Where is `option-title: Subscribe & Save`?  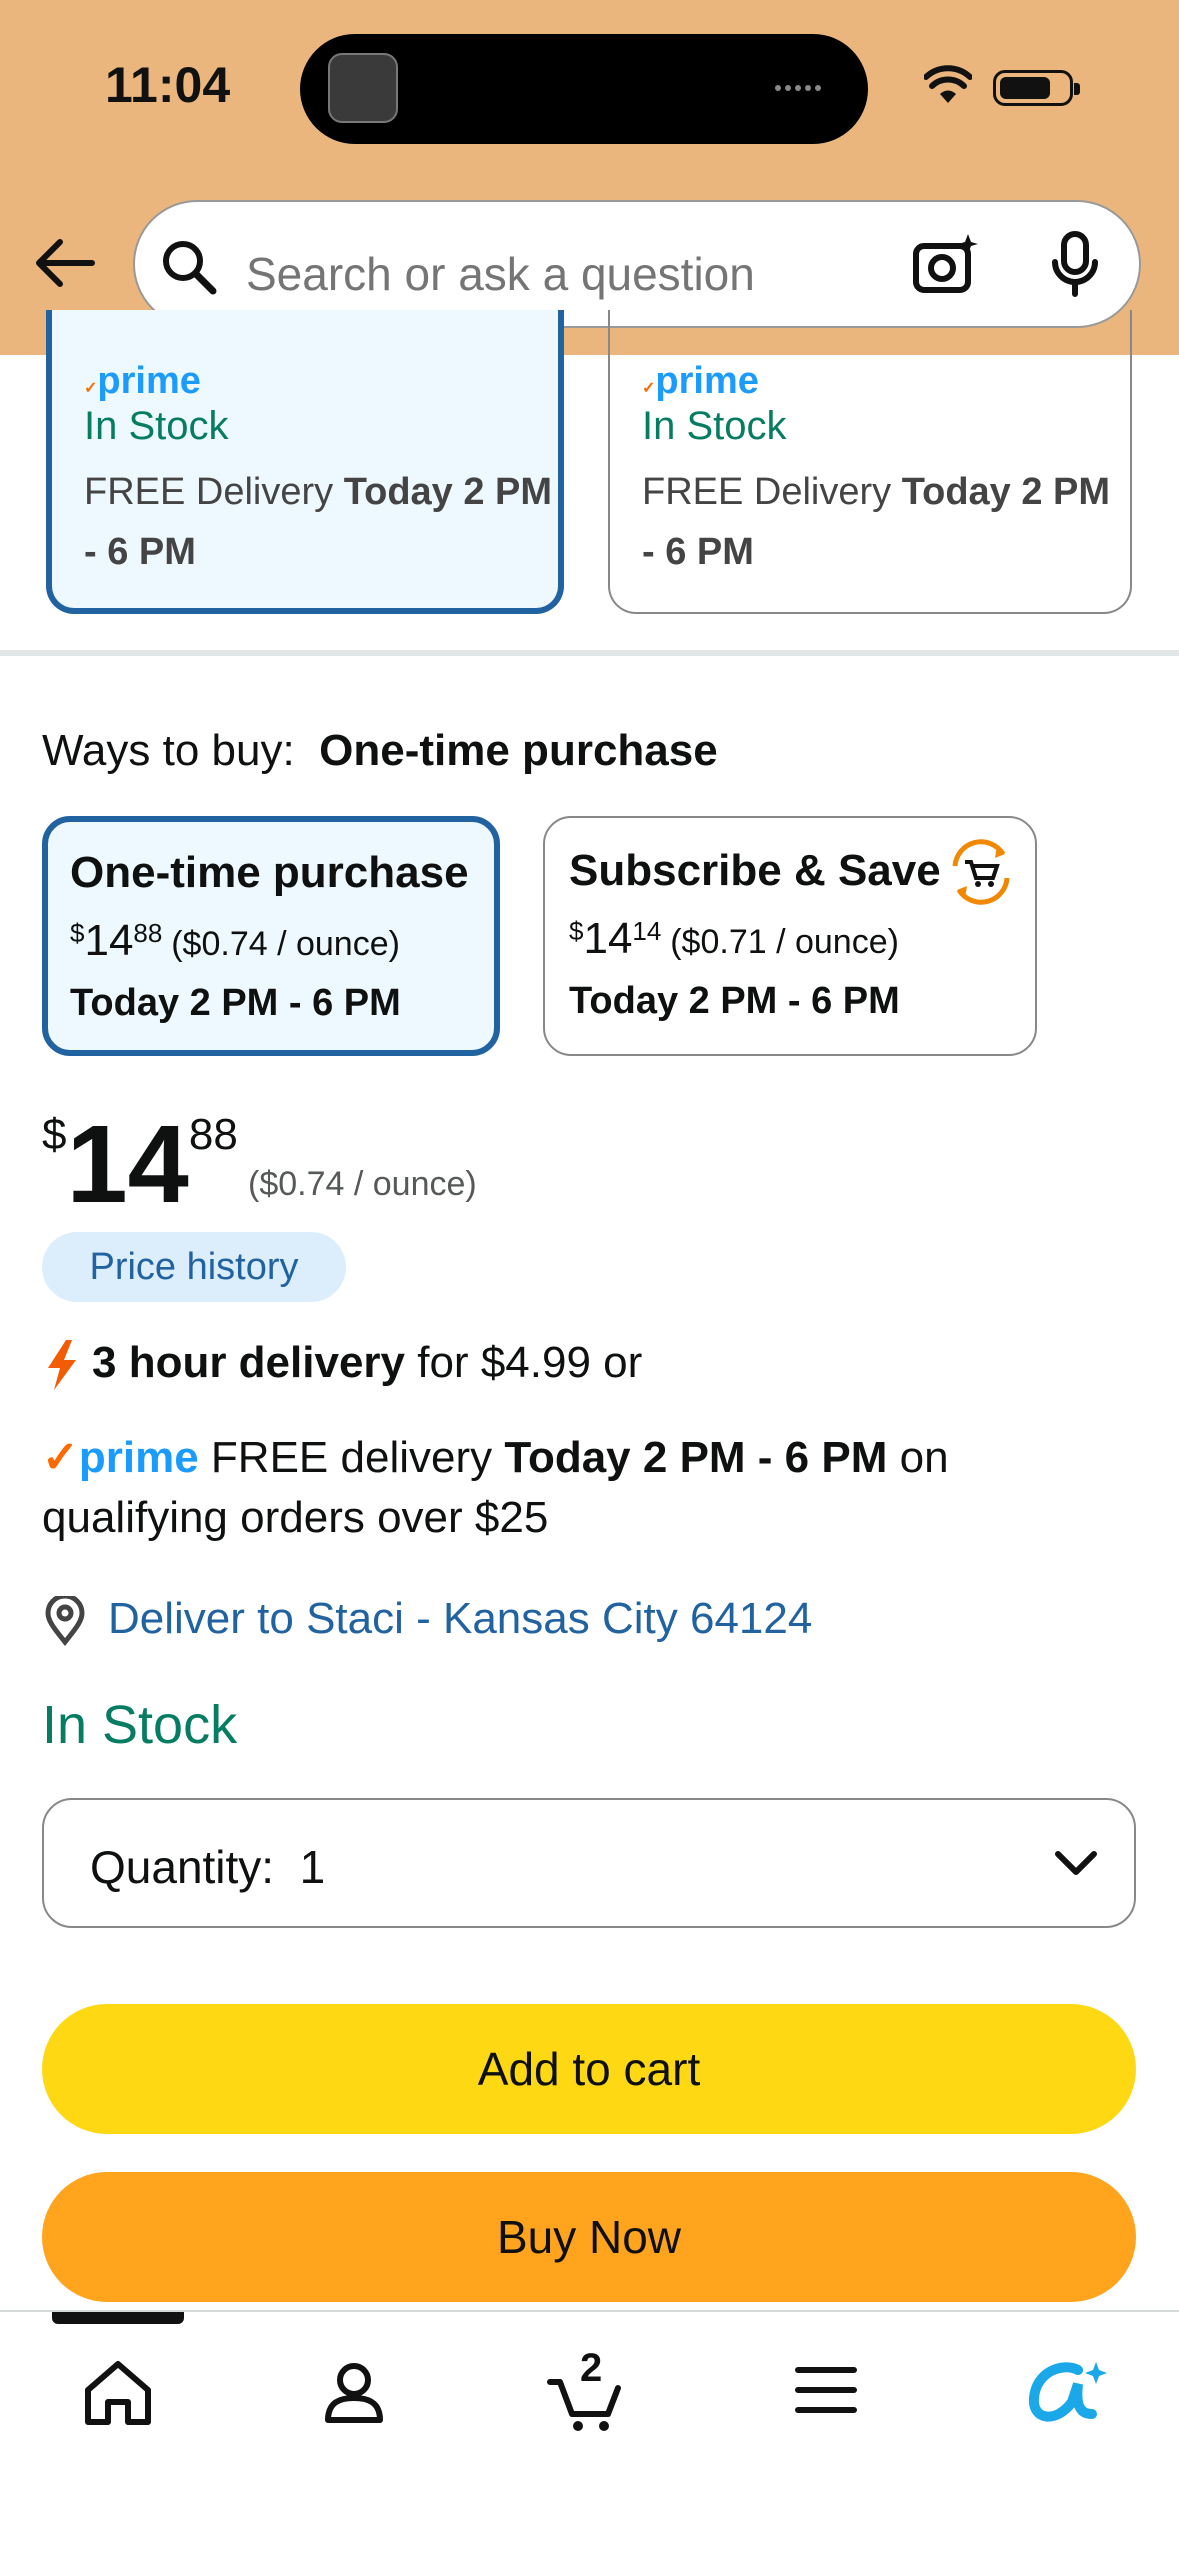
option-title: Subscribe & Save is located at coordinates (755, 870).